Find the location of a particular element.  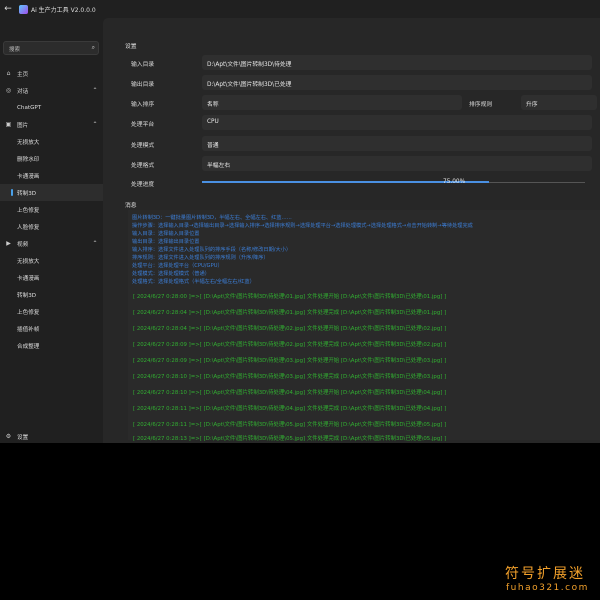

format-label: 处理格式 is located at coordinates (143, 166).